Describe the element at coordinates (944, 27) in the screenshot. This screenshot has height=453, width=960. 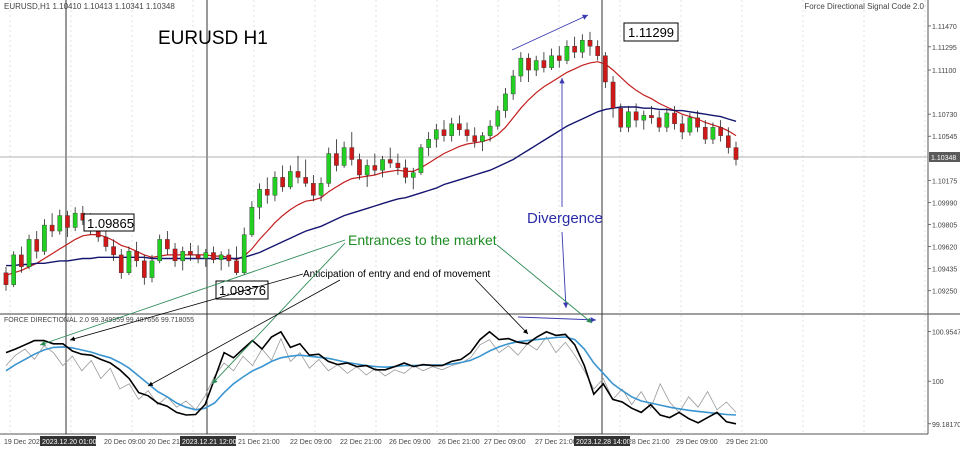
I see `price-tick-label: 1.11470` at that location.